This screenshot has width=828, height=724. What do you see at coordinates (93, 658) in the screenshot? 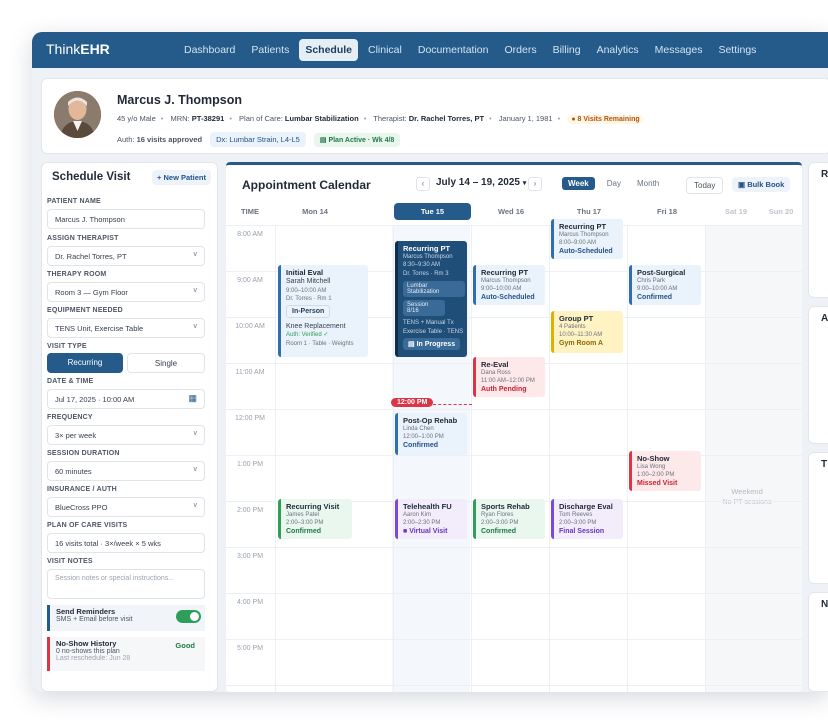
I see `noshow-line2: Last reschedule: Jun 28` at bounding box center [93, 658].